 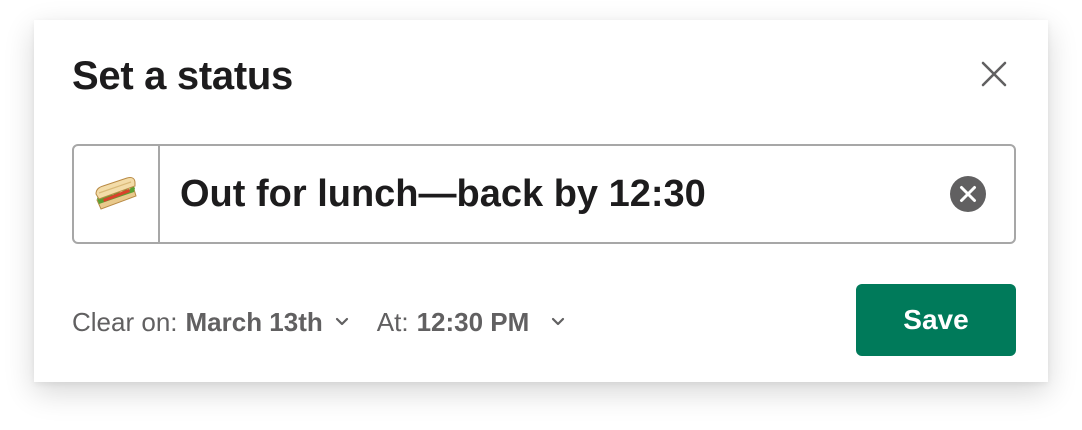 What do you see at coordinates (182, 76) in the screenshot?
I see `dialog-title: Set a status` at bounding box center [182, 76].